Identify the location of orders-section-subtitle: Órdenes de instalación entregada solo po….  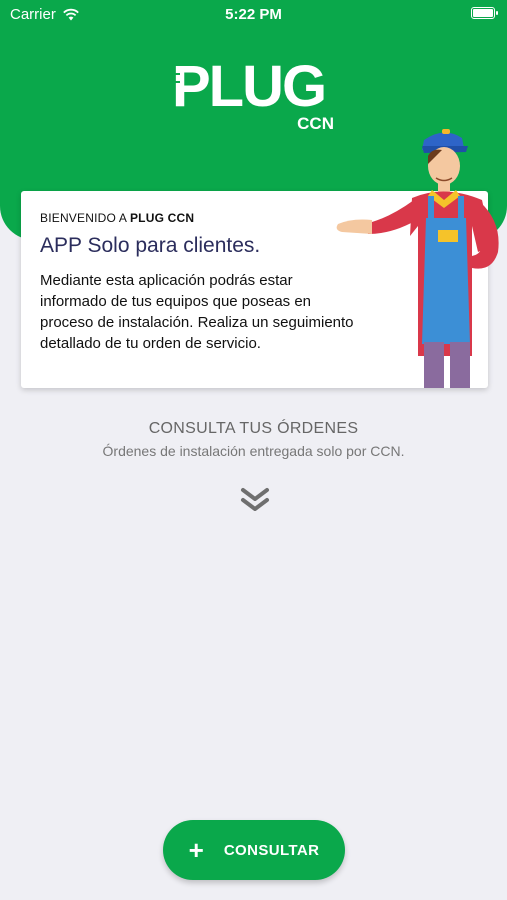
(253, 451).